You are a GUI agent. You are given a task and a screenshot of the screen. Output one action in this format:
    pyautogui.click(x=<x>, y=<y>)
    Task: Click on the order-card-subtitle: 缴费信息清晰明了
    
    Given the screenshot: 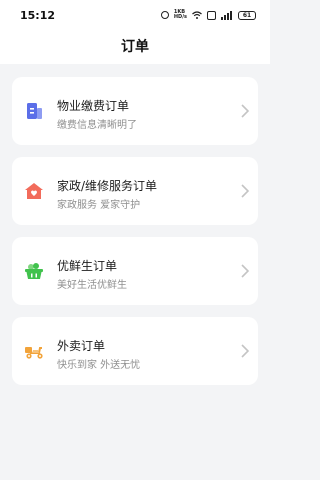 What is the action you would take?
    pyautogui.click(x=97, y=125)
    